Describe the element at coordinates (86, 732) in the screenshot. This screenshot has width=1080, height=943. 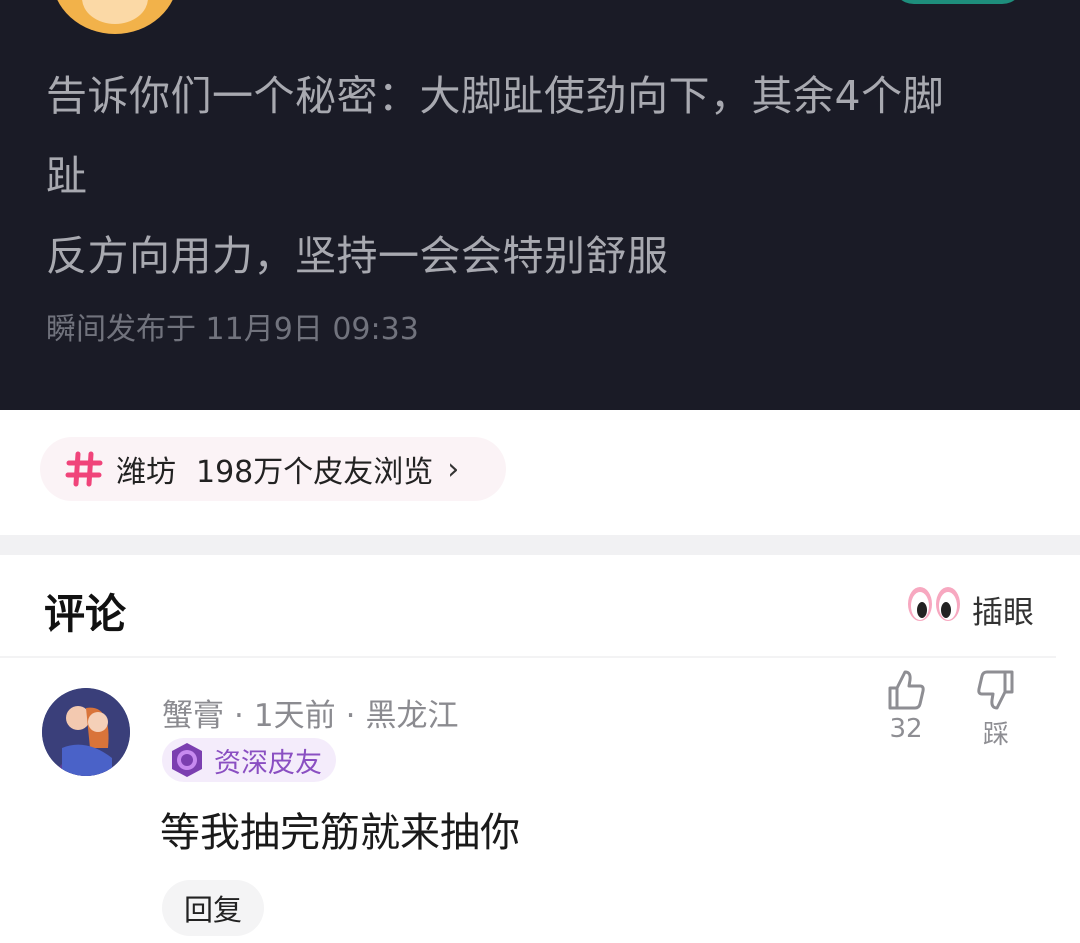
I see `commenter-avatar` at that location.